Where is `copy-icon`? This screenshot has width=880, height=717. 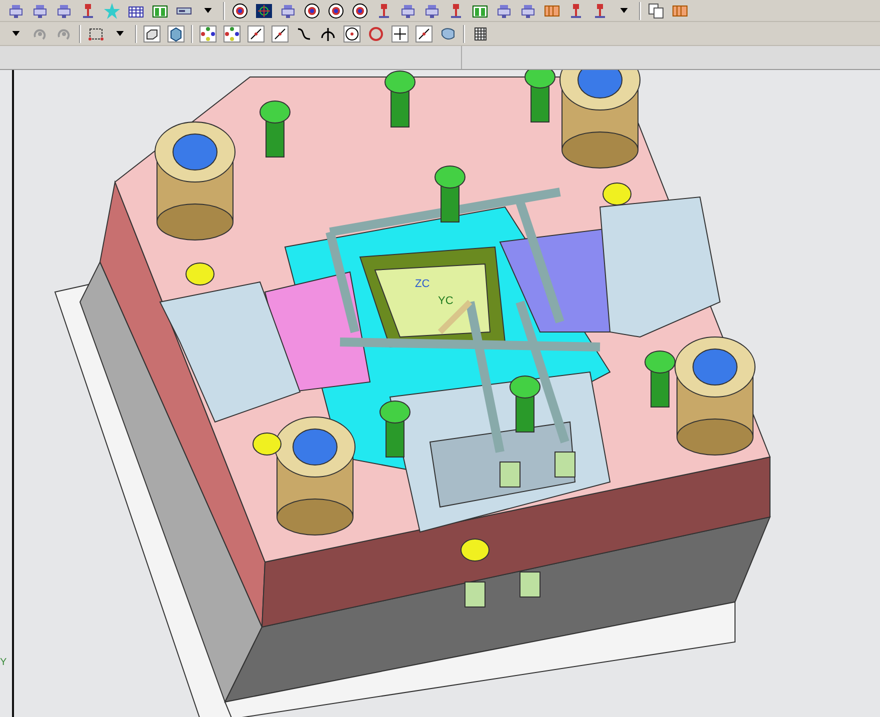
copy-icon is located at coordinates (656, 11).